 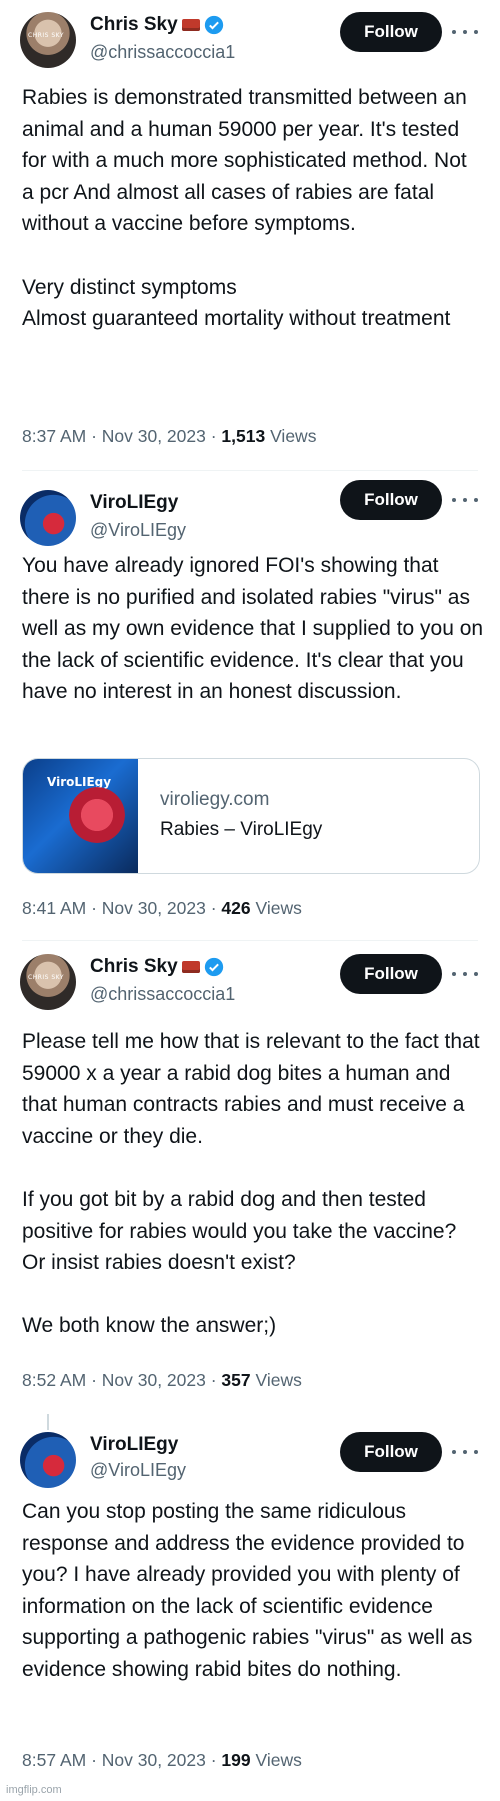 I want to click on tweet-meta: 8:57 AM · Nov 30, 2023 · 199 Views, so click(x=162, y=1760).